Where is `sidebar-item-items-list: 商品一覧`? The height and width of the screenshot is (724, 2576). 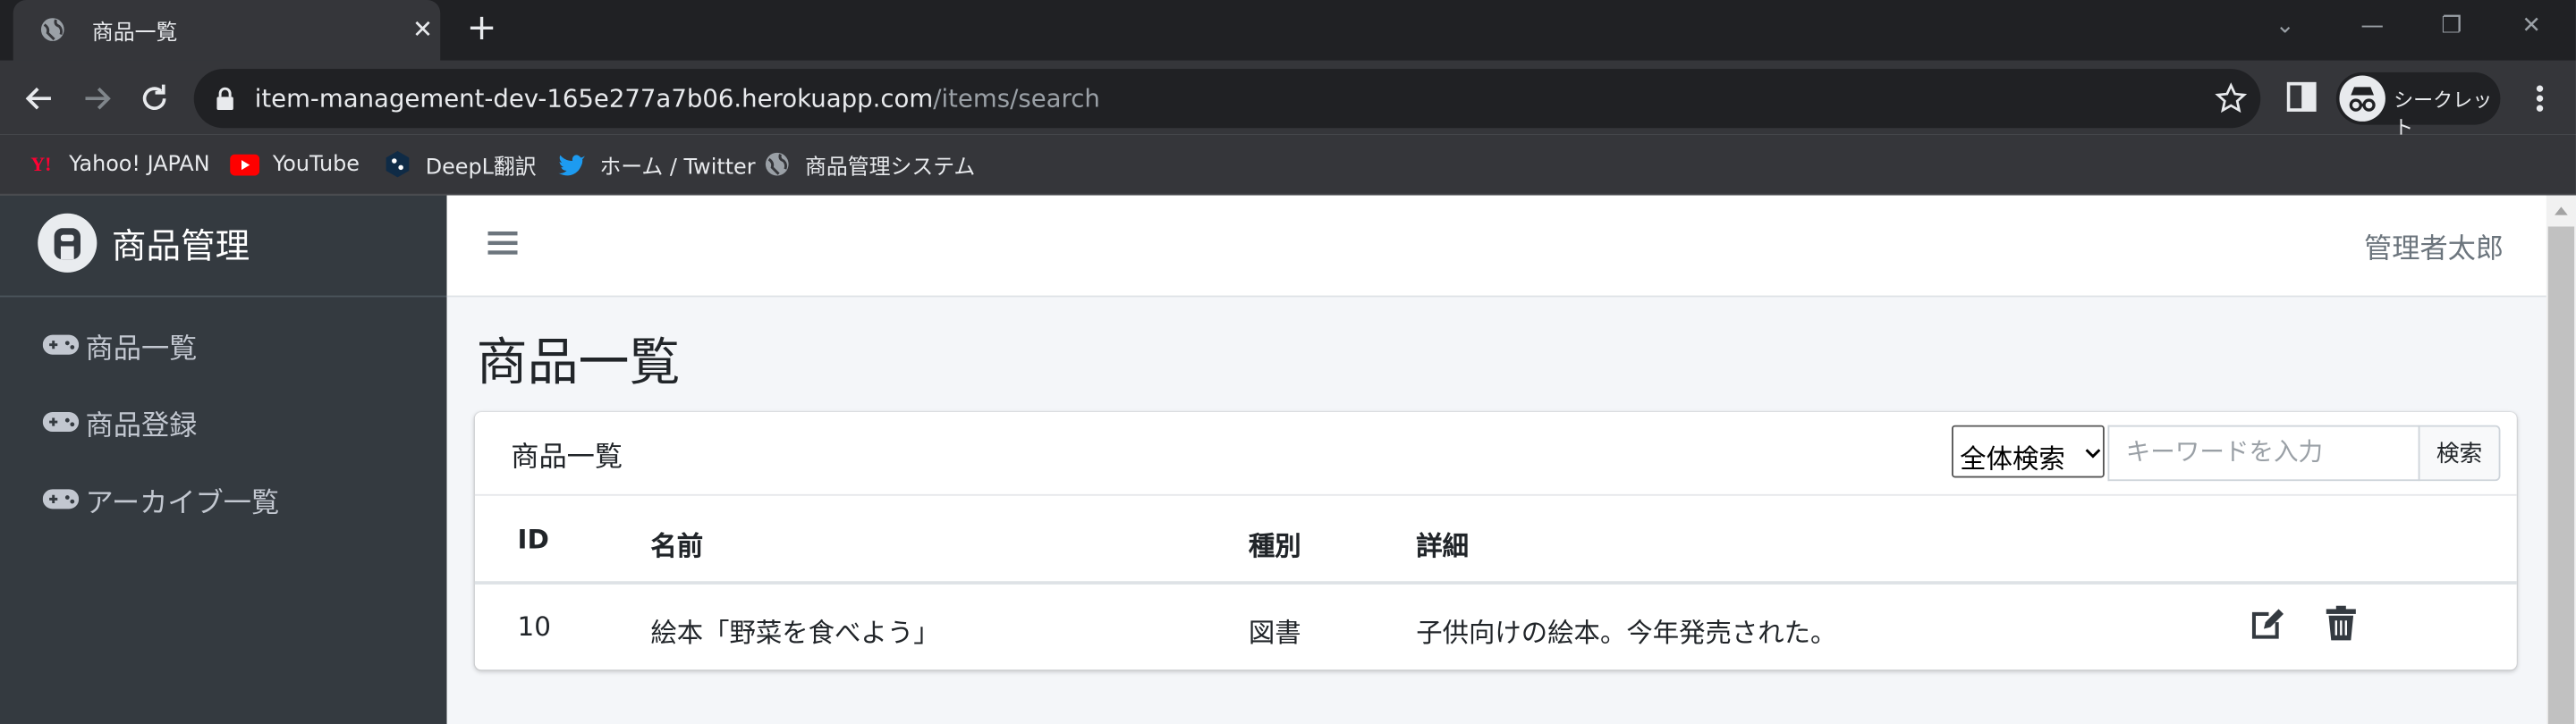 sidebar-item-items-list: 商品一覧 is located at coordinates (120, 344).